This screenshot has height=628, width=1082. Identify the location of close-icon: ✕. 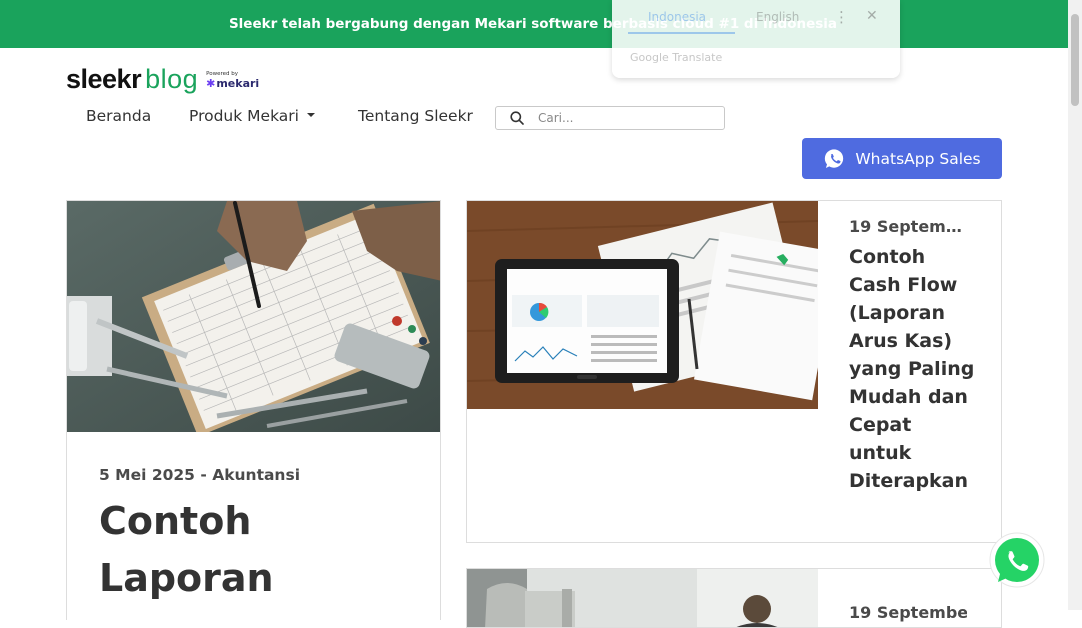
(872, 16).